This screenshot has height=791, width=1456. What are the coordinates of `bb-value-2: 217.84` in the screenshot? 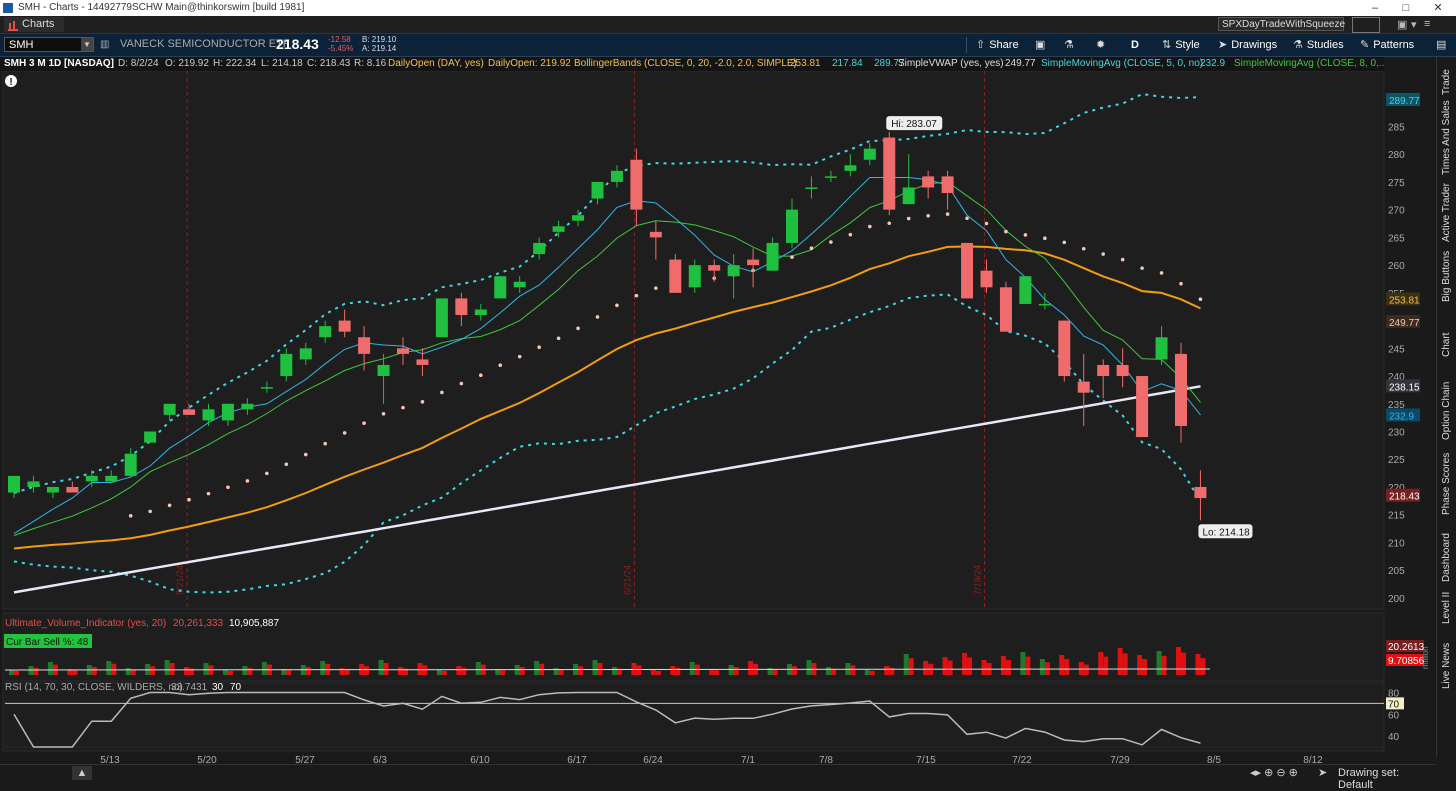 It's located at (847, 63).